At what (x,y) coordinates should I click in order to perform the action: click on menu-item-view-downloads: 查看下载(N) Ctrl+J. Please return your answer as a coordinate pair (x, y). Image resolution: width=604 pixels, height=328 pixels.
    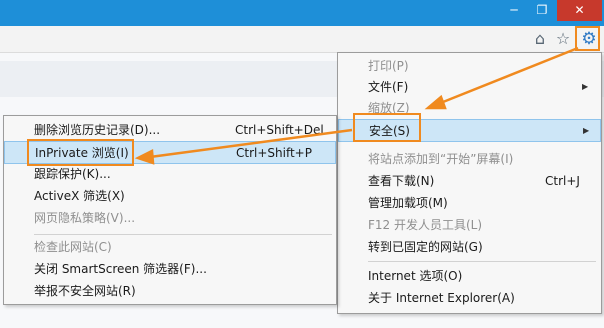
    Looking at the image, I should click on (469, 181).